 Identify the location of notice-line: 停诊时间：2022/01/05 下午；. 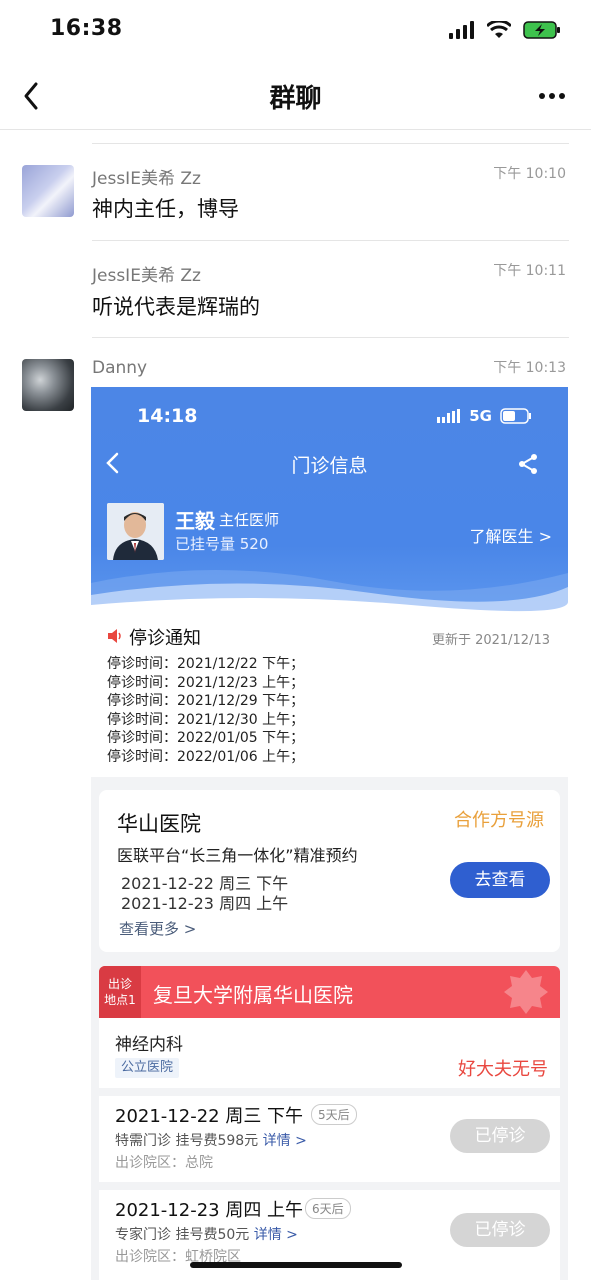
(206, 738).